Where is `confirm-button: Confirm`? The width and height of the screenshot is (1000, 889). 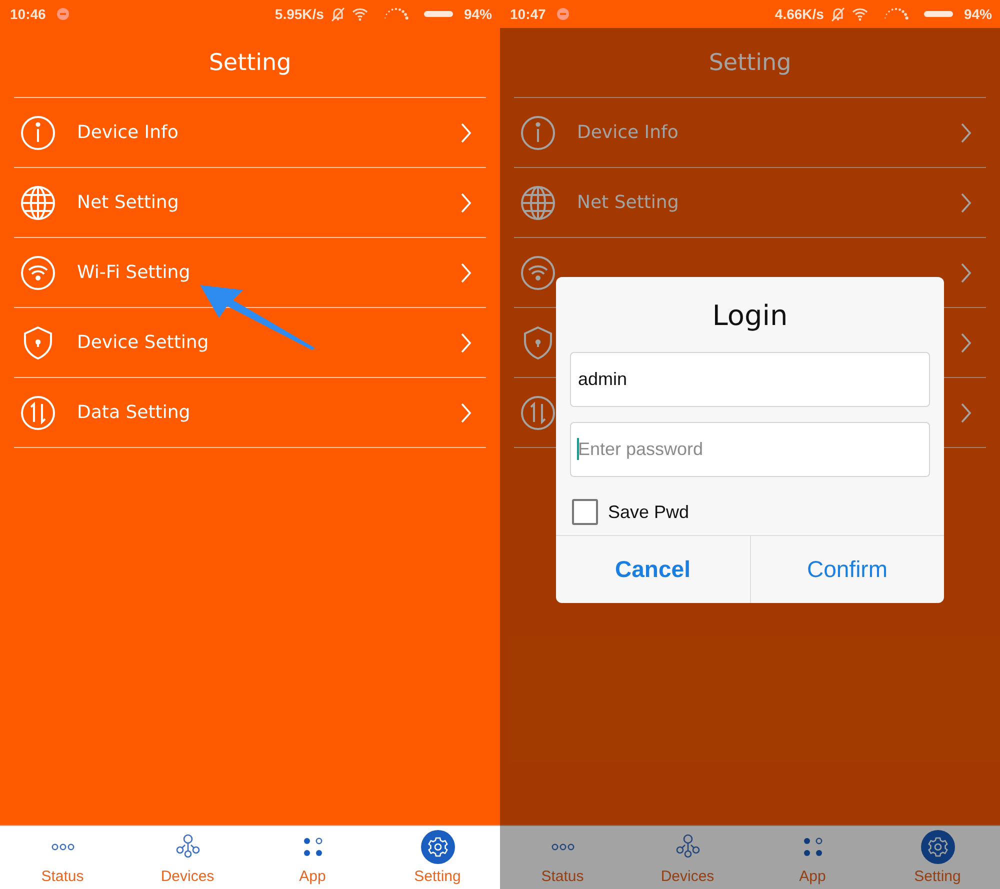 confirm-button: Confirm is located at coordinates (847, 569).